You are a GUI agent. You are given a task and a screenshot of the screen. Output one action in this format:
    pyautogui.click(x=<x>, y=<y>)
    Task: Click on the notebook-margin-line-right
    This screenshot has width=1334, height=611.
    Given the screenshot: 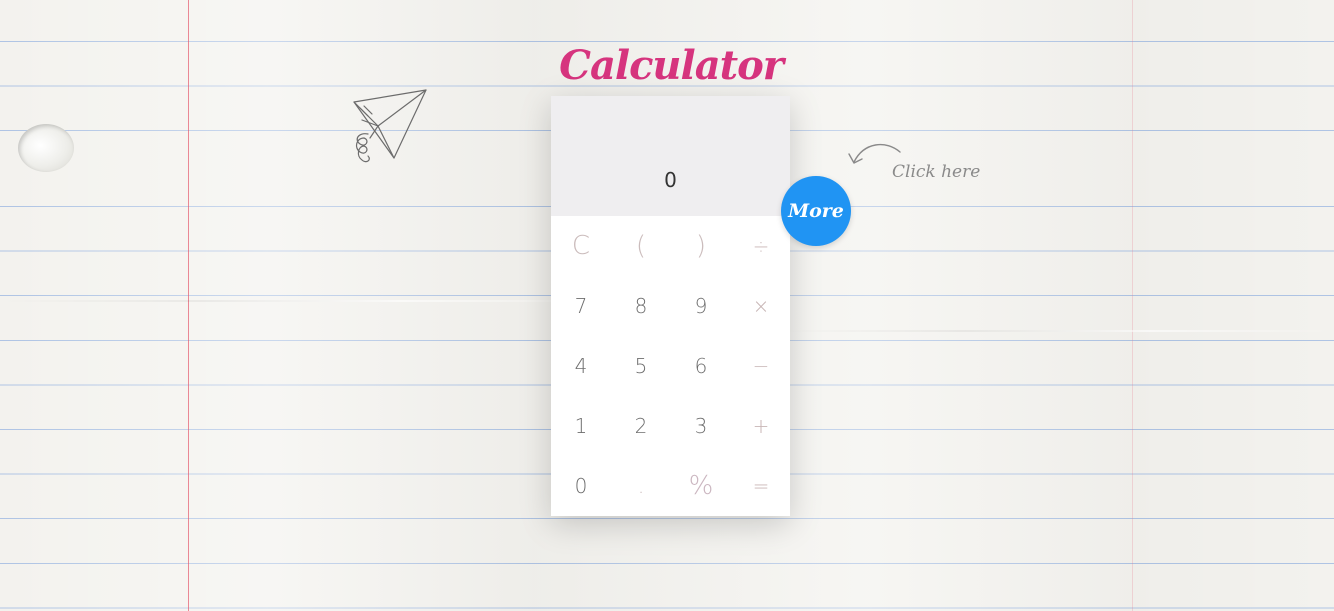 What is the action you would take?
    pyautogui.click(x=1132, y=305)
    